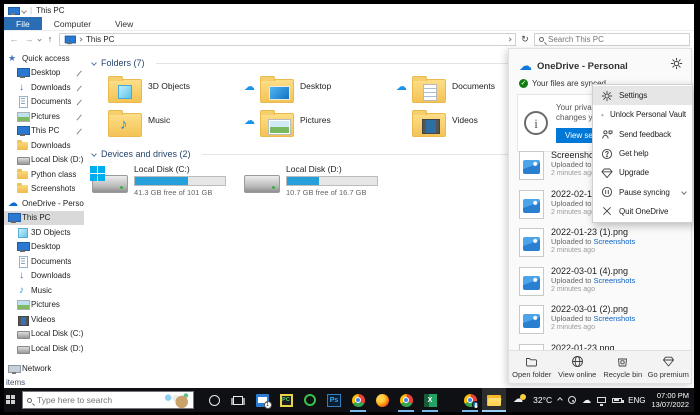  I want to click on start-button, so click(11, 400).